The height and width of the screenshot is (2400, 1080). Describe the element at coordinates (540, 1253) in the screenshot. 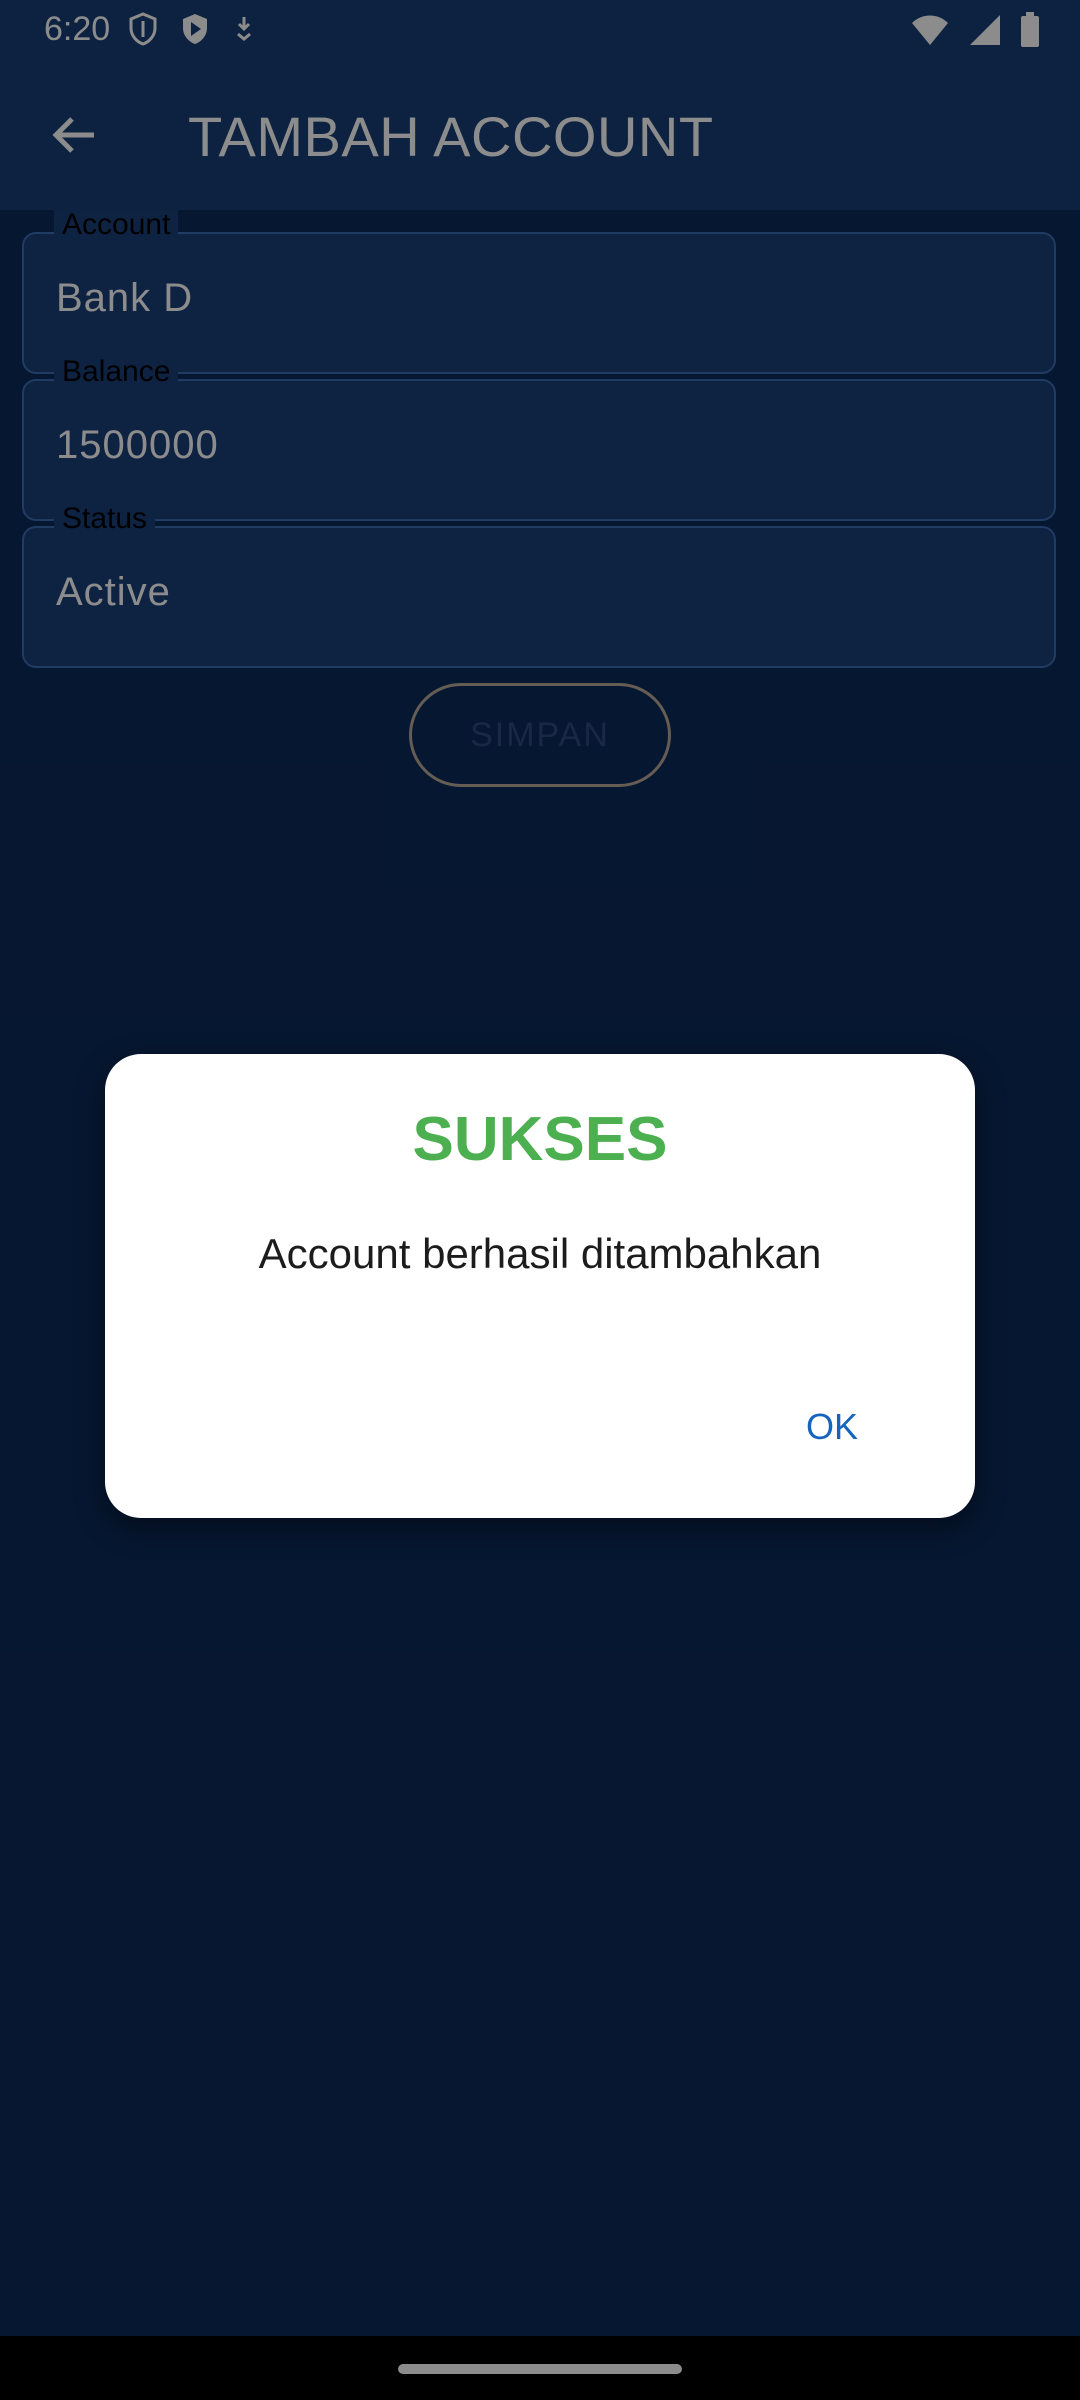

I see `dialog-message: Account berhasil ditambahkan` at that location.